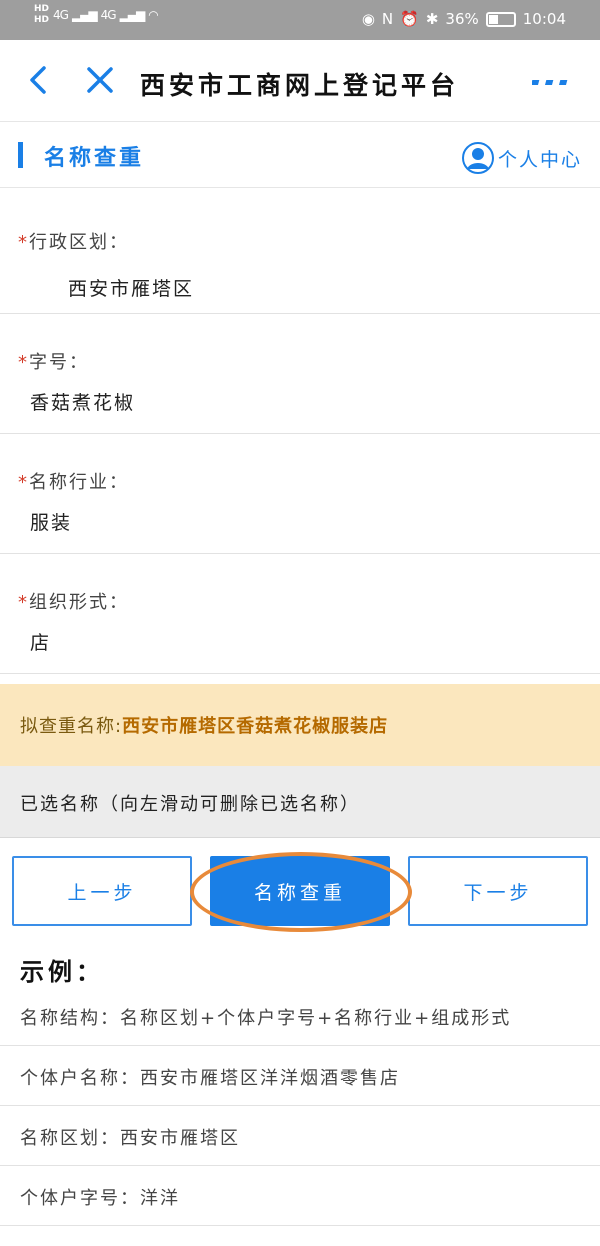 This screenshot has height=1246, width=600. I want to click on org-form-field: *组织形式： 店, so click(300, 614).